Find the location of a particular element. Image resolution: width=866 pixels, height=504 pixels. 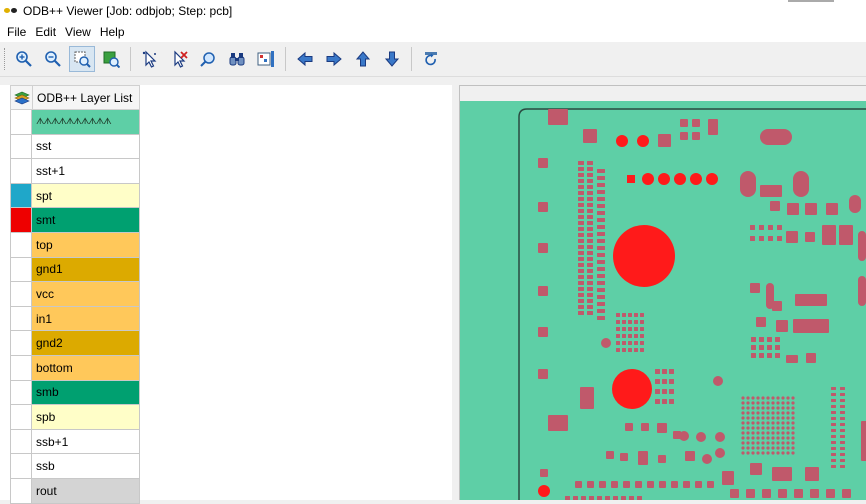

layer-name: smb is located at coordinates (86, 392).